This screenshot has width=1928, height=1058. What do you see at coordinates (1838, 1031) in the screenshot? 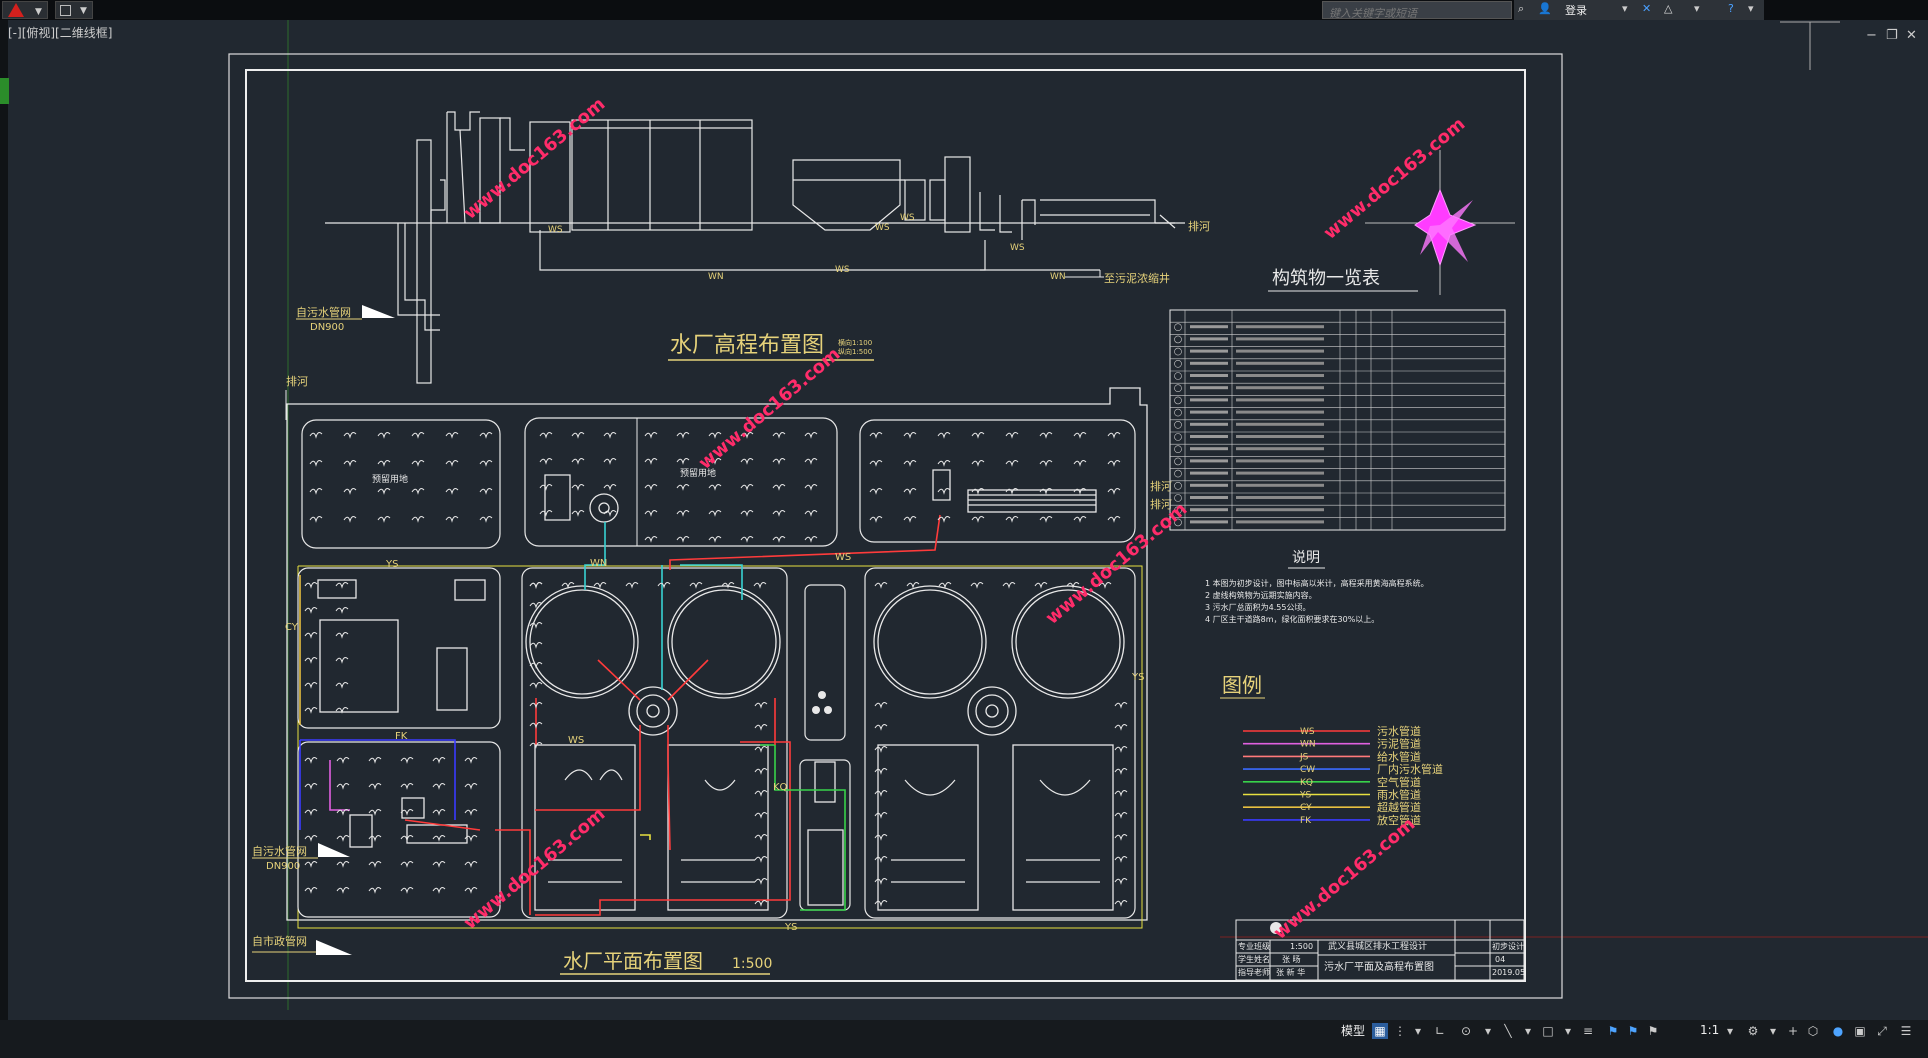
I see `isolate-objects-icon: ●` at bounding box center [1838, 1031].